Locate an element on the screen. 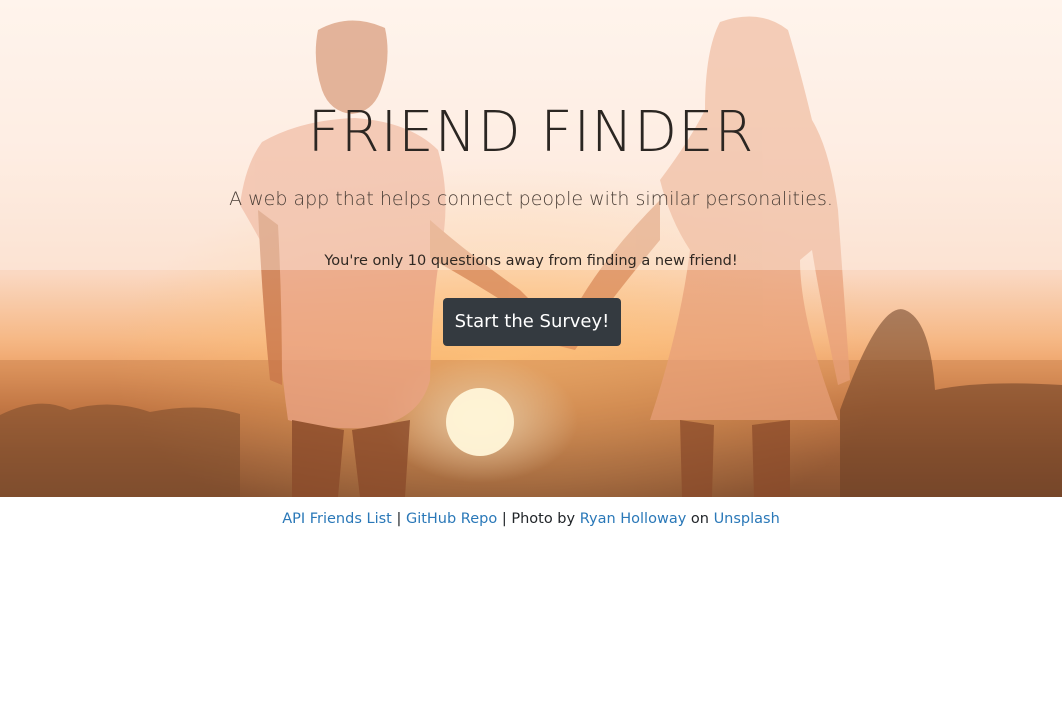 Image resolution: width=1062 pixels, height=701 pixels. photographer-link: Ryan Holloway is located at coordinates (633, 519).